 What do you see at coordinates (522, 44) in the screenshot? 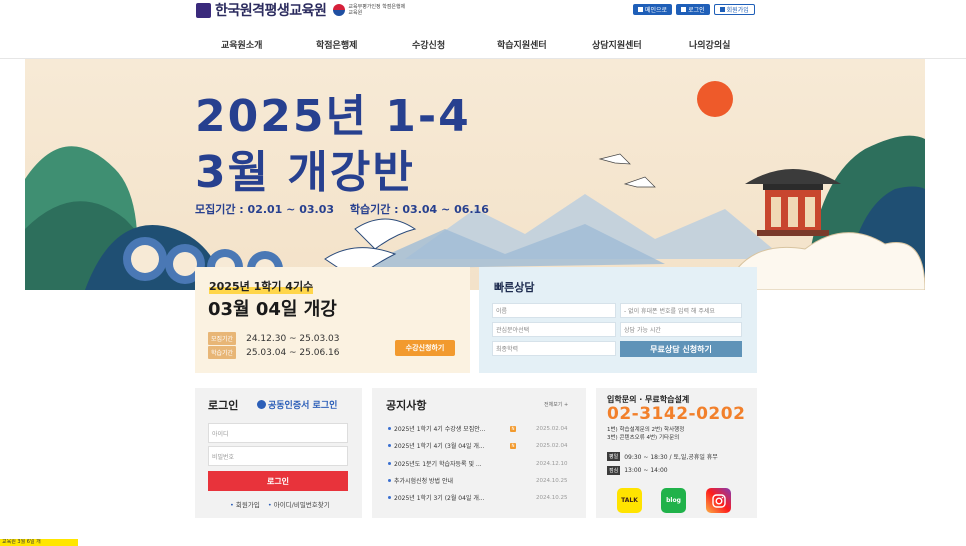
I see `nav-item-learning-support: 학습지원센터` at bounding box center [522, 44].